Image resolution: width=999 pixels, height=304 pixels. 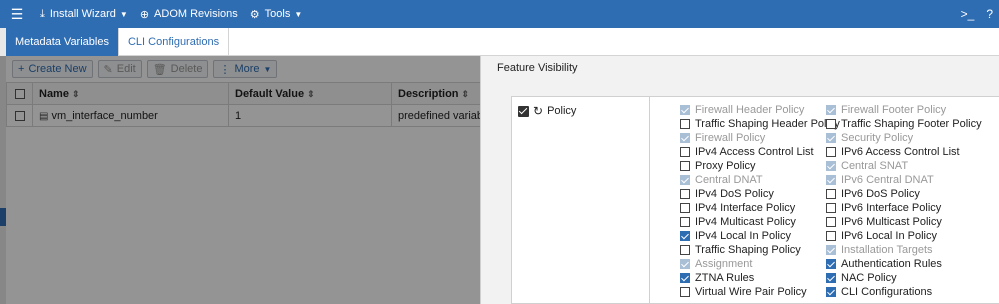 I want to click on feature-row: Assignment Authentication Rules, so click(x=839, y=264).